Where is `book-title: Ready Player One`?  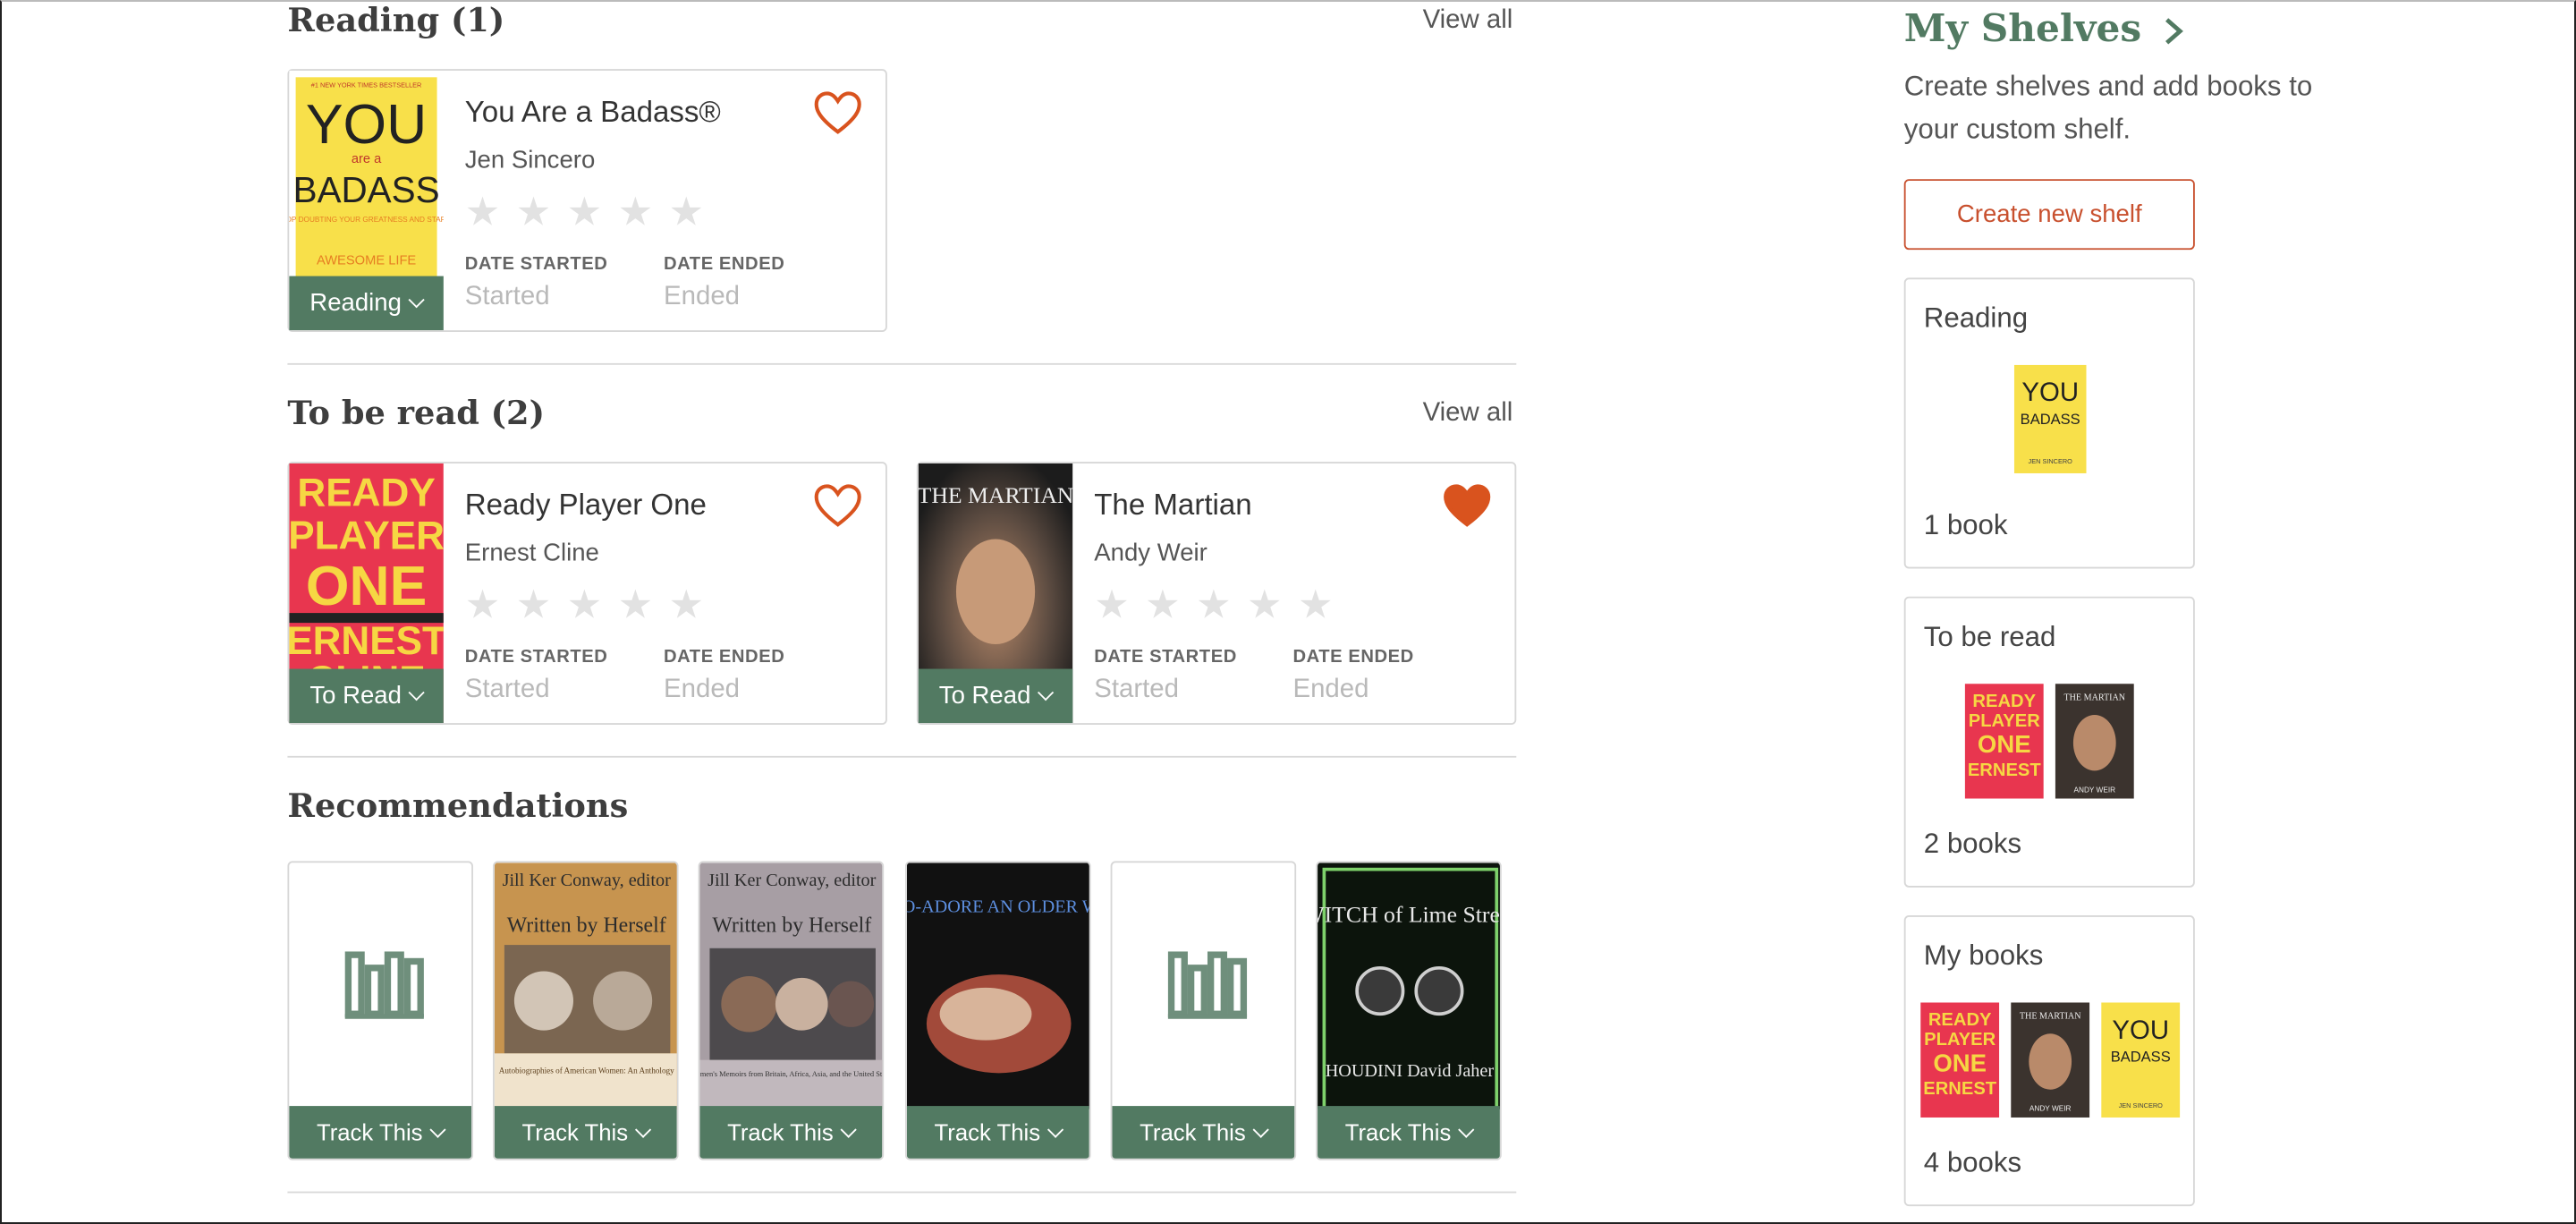 book-title: Ready Player One is located at coordinates (586, 505).